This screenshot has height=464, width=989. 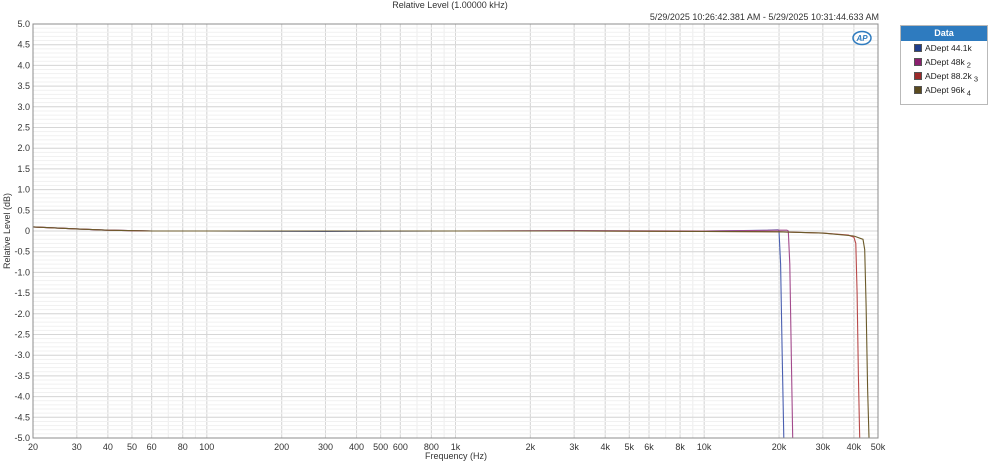 I want to click on x-tick-label: 300, so click(x=325, y=447).